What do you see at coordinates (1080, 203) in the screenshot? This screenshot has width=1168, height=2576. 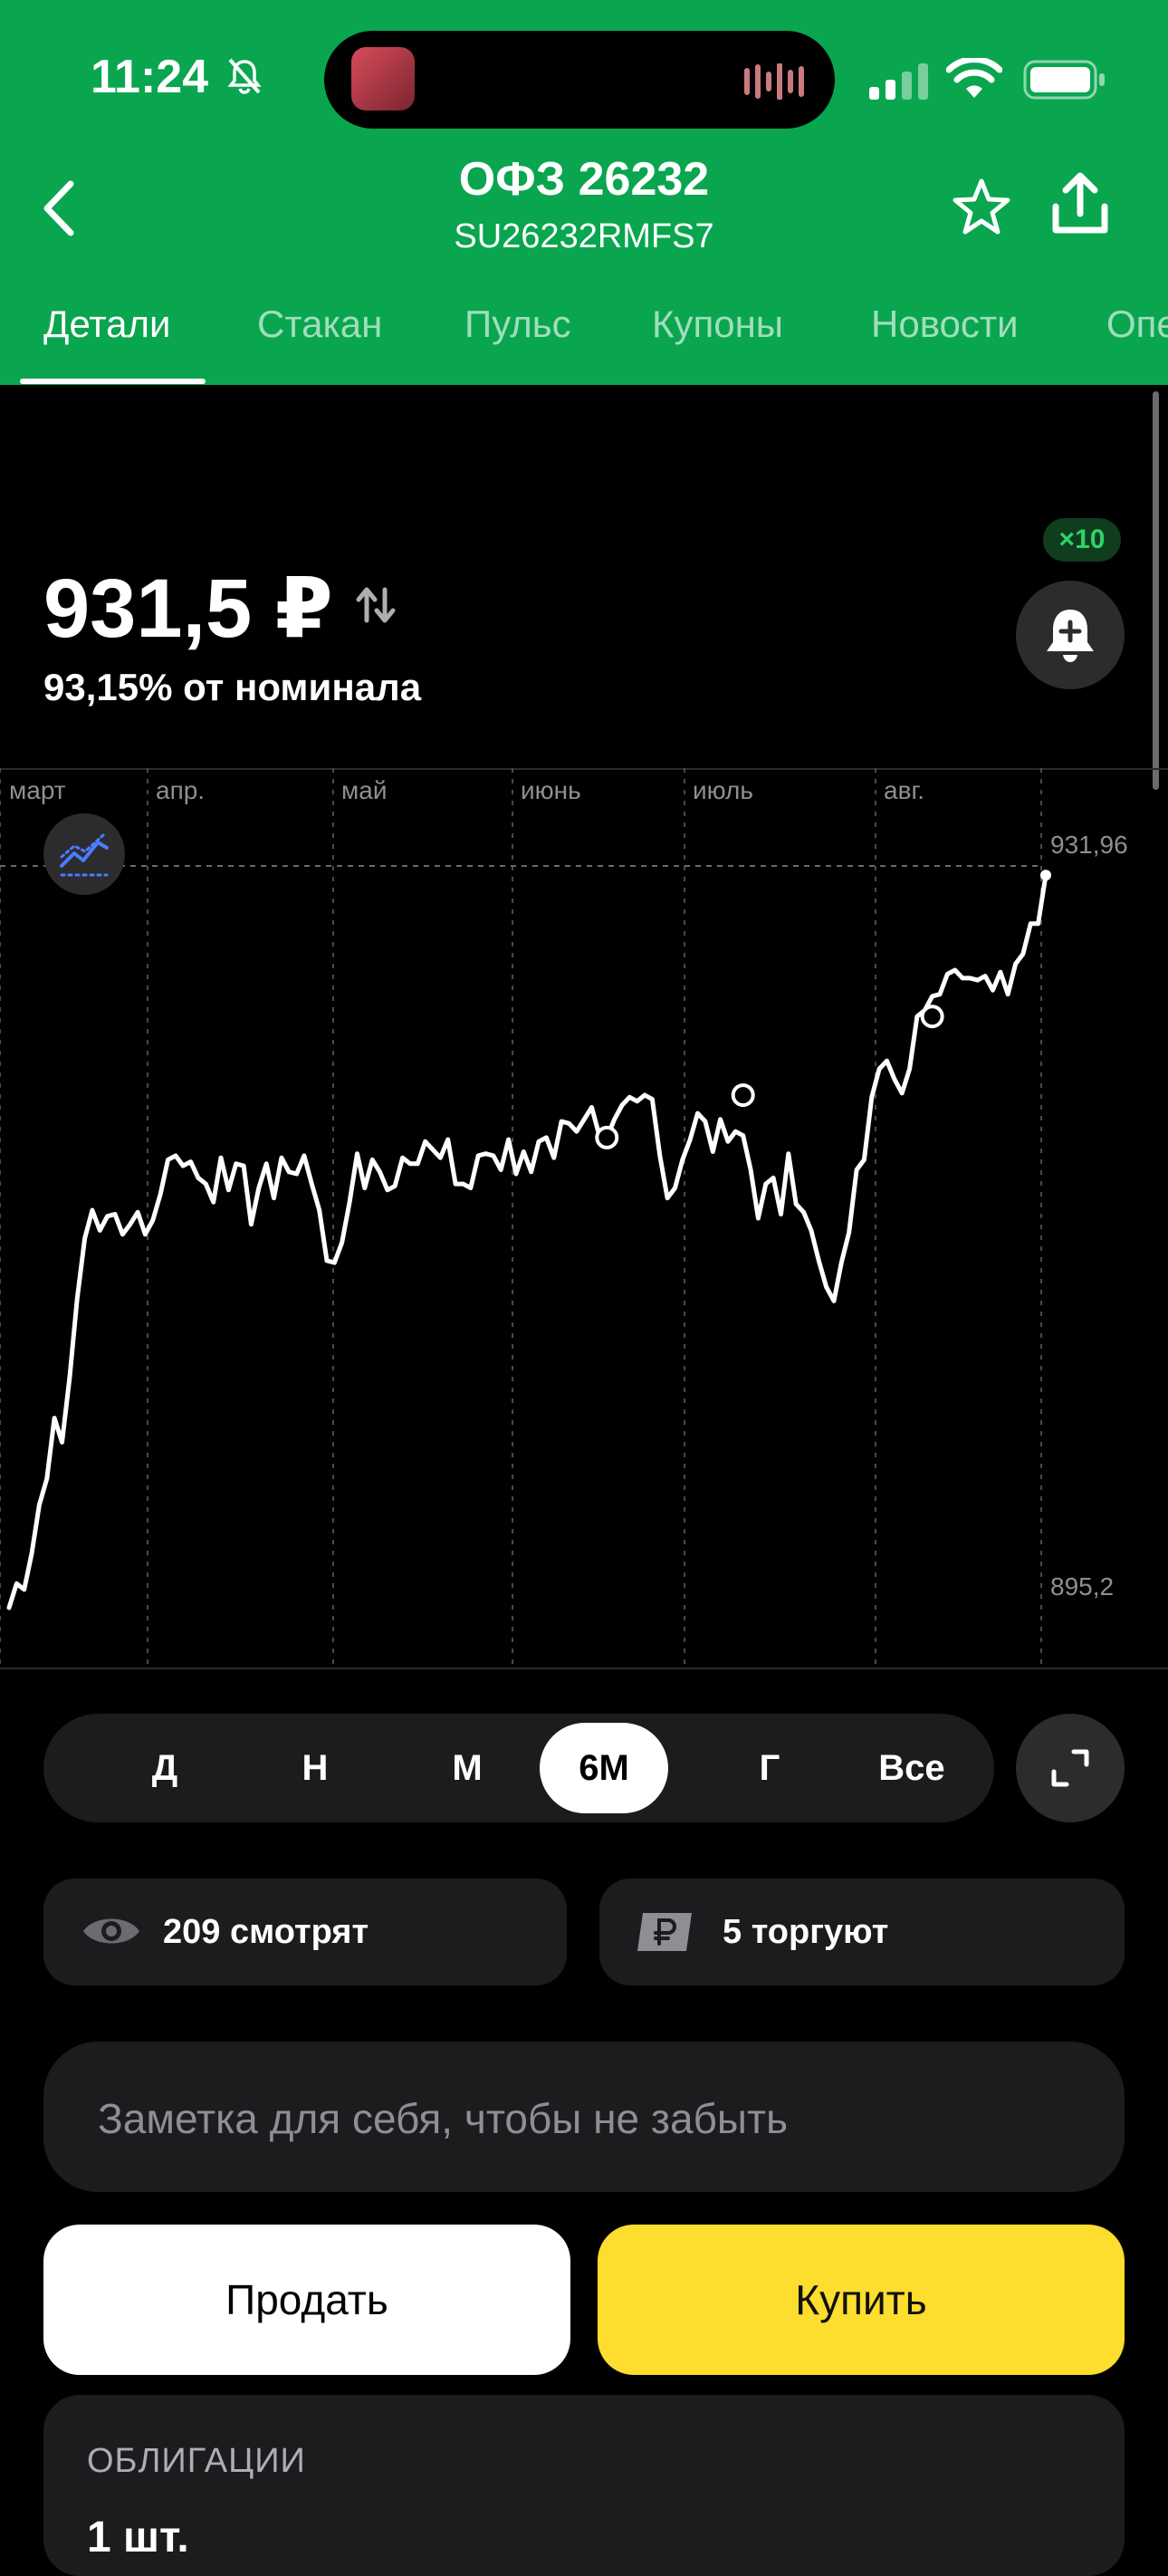 I see `share-icon` at bounding box center [1080, 203].